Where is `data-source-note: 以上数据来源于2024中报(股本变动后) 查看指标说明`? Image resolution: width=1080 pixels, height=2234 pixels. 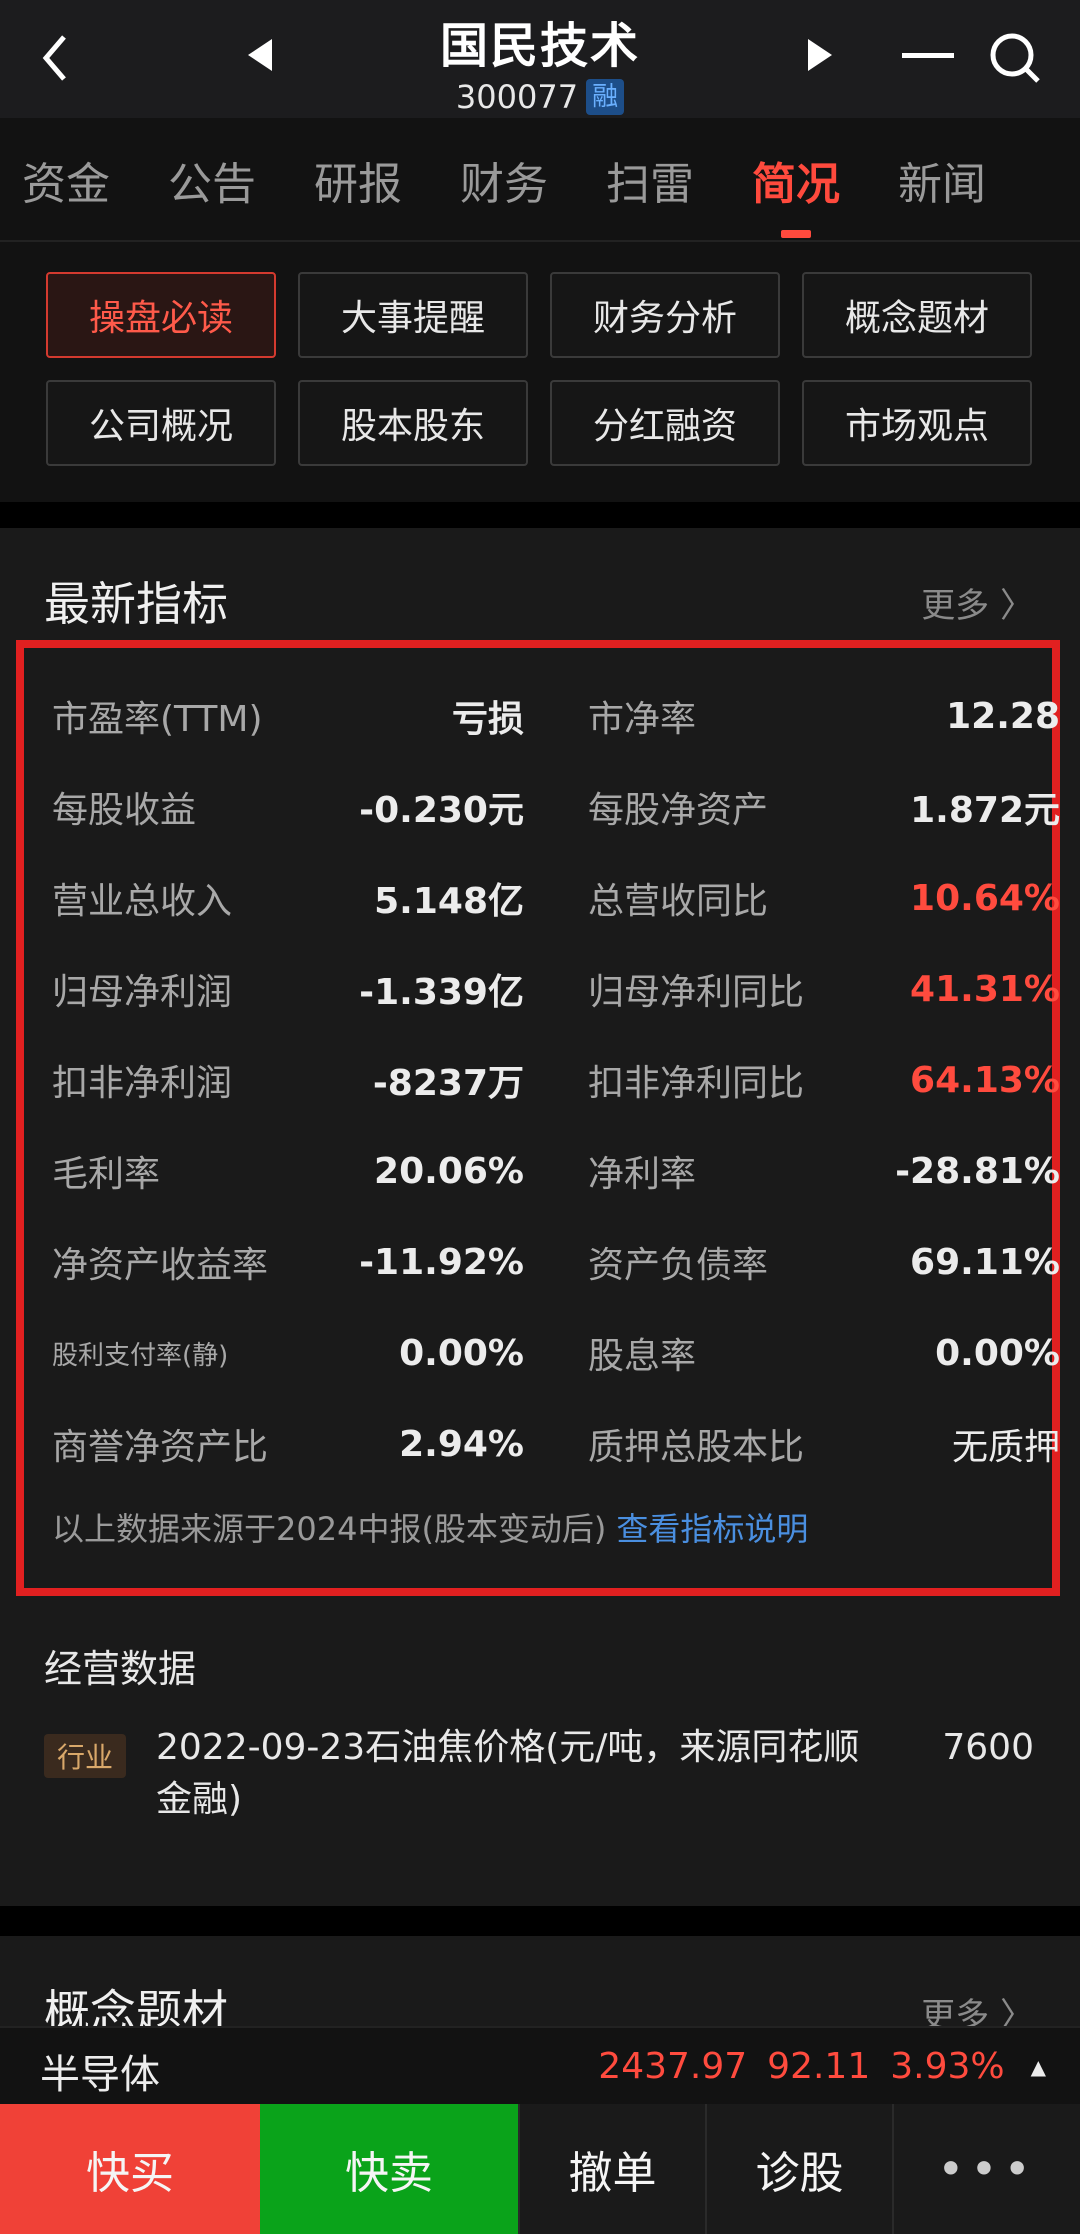 data-source-note: 以上数据来源于2024中报(股本变动后) 查看指标说明 is located at coordinates (430, 1527).